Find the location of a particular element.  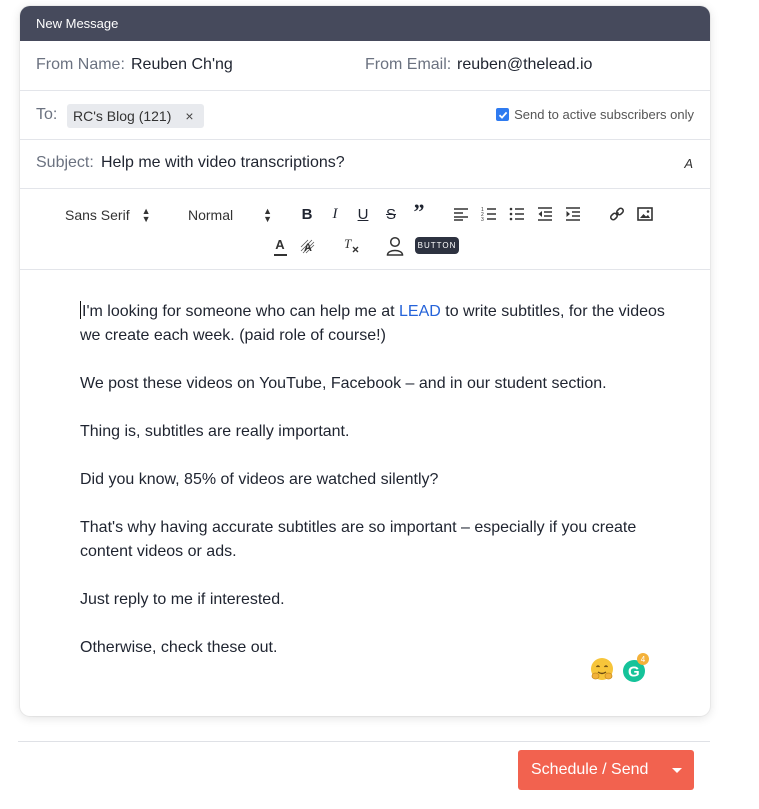

image-icon is located at coordinates (645, 214).